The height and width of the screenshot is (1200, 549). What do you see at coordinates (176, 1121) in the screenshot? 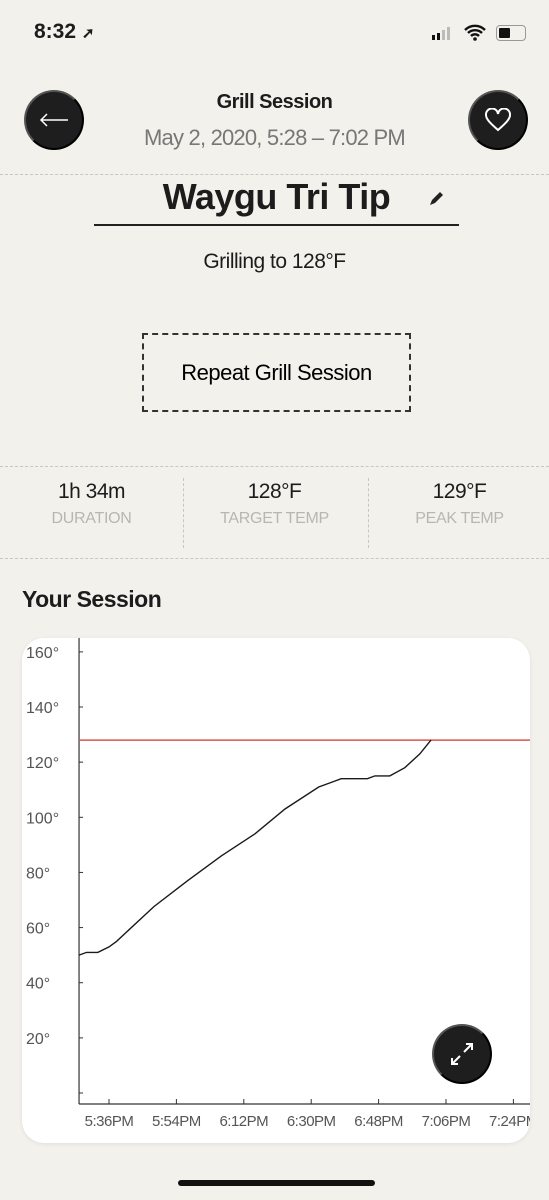
I see `x-tick-label: 5:54PM` at bounding box center [176, 1121].